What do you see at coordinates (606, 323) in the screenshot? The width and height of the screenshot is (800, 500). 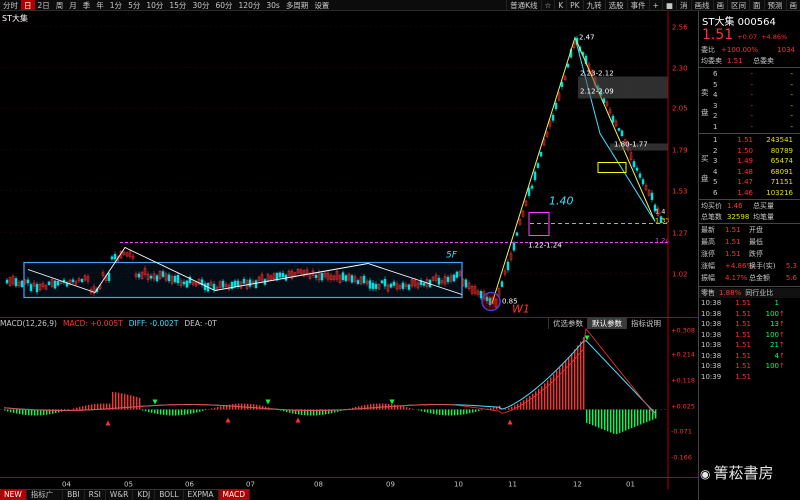 I see `tab-default-params: 默认参数` at bounding box center [606, 323].